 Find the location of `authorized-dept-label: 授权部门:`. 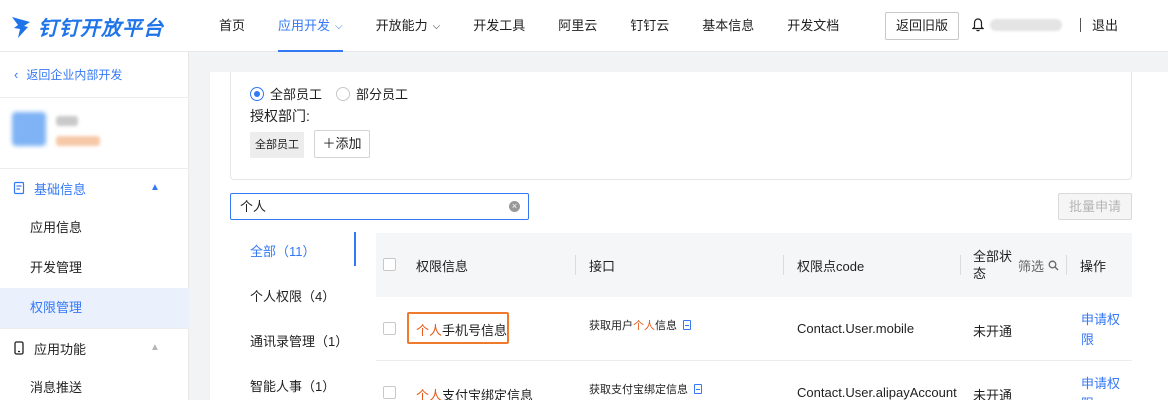

authorized-dept-label: 授权部门: is located at coordinates (280, 116).